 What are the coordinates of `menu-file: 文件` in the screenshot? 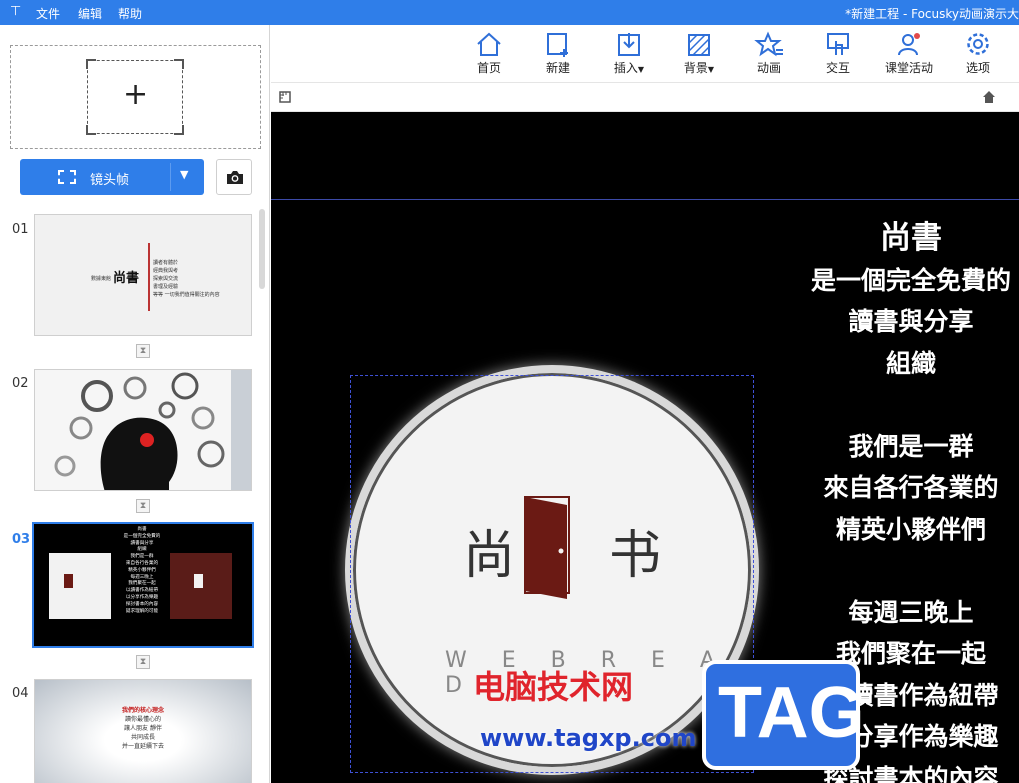 It's located at (48, 13).